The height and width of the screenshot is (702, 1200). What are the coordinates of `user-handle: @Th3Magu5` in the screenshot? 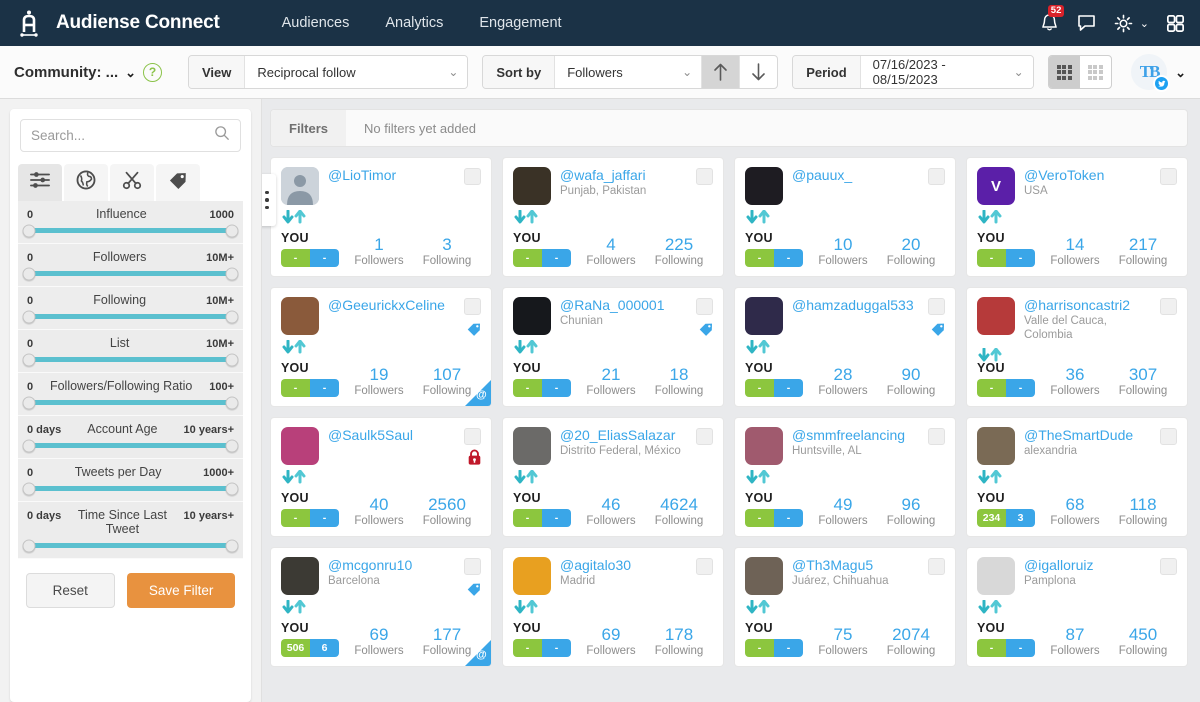 It's located at (857, 565).